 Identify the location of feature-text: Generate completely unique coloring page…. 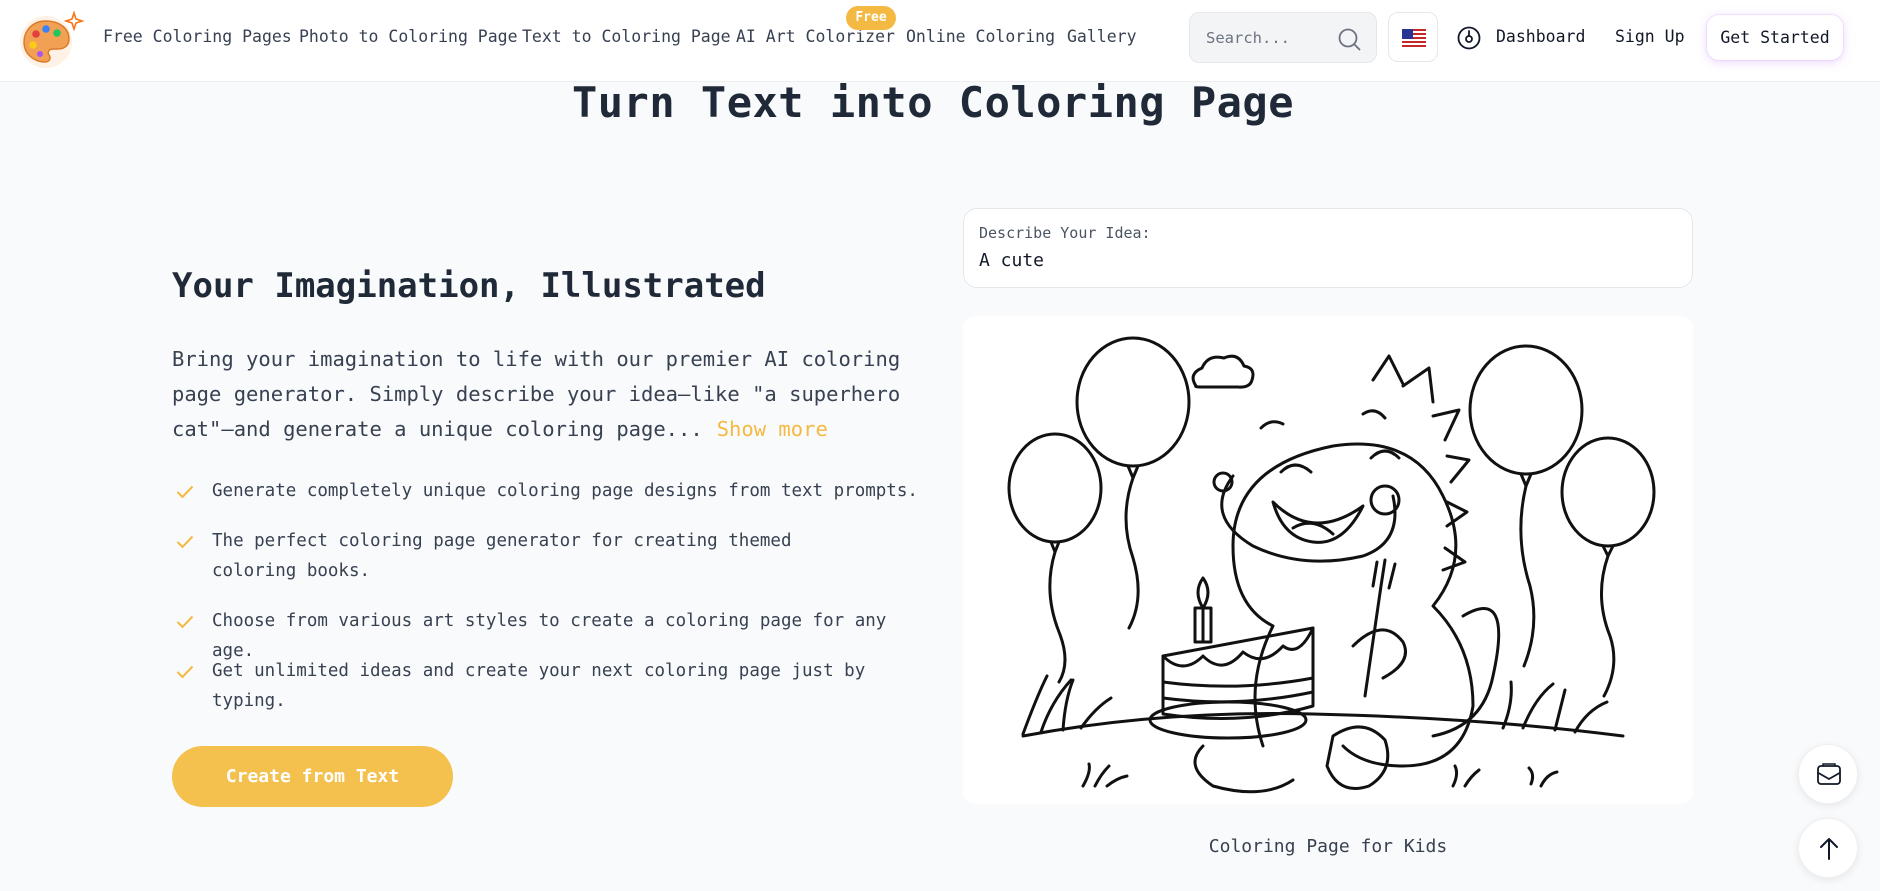
(565, 491).